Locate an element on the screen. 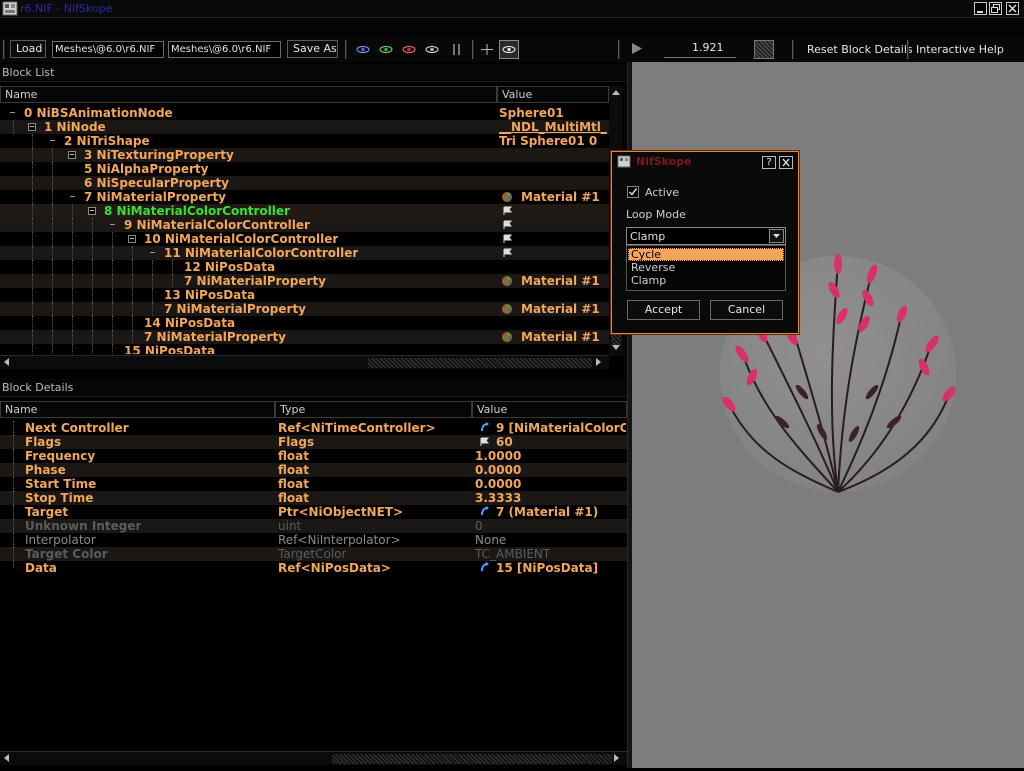  toolbar-separator is located at coordinates (793, 49).